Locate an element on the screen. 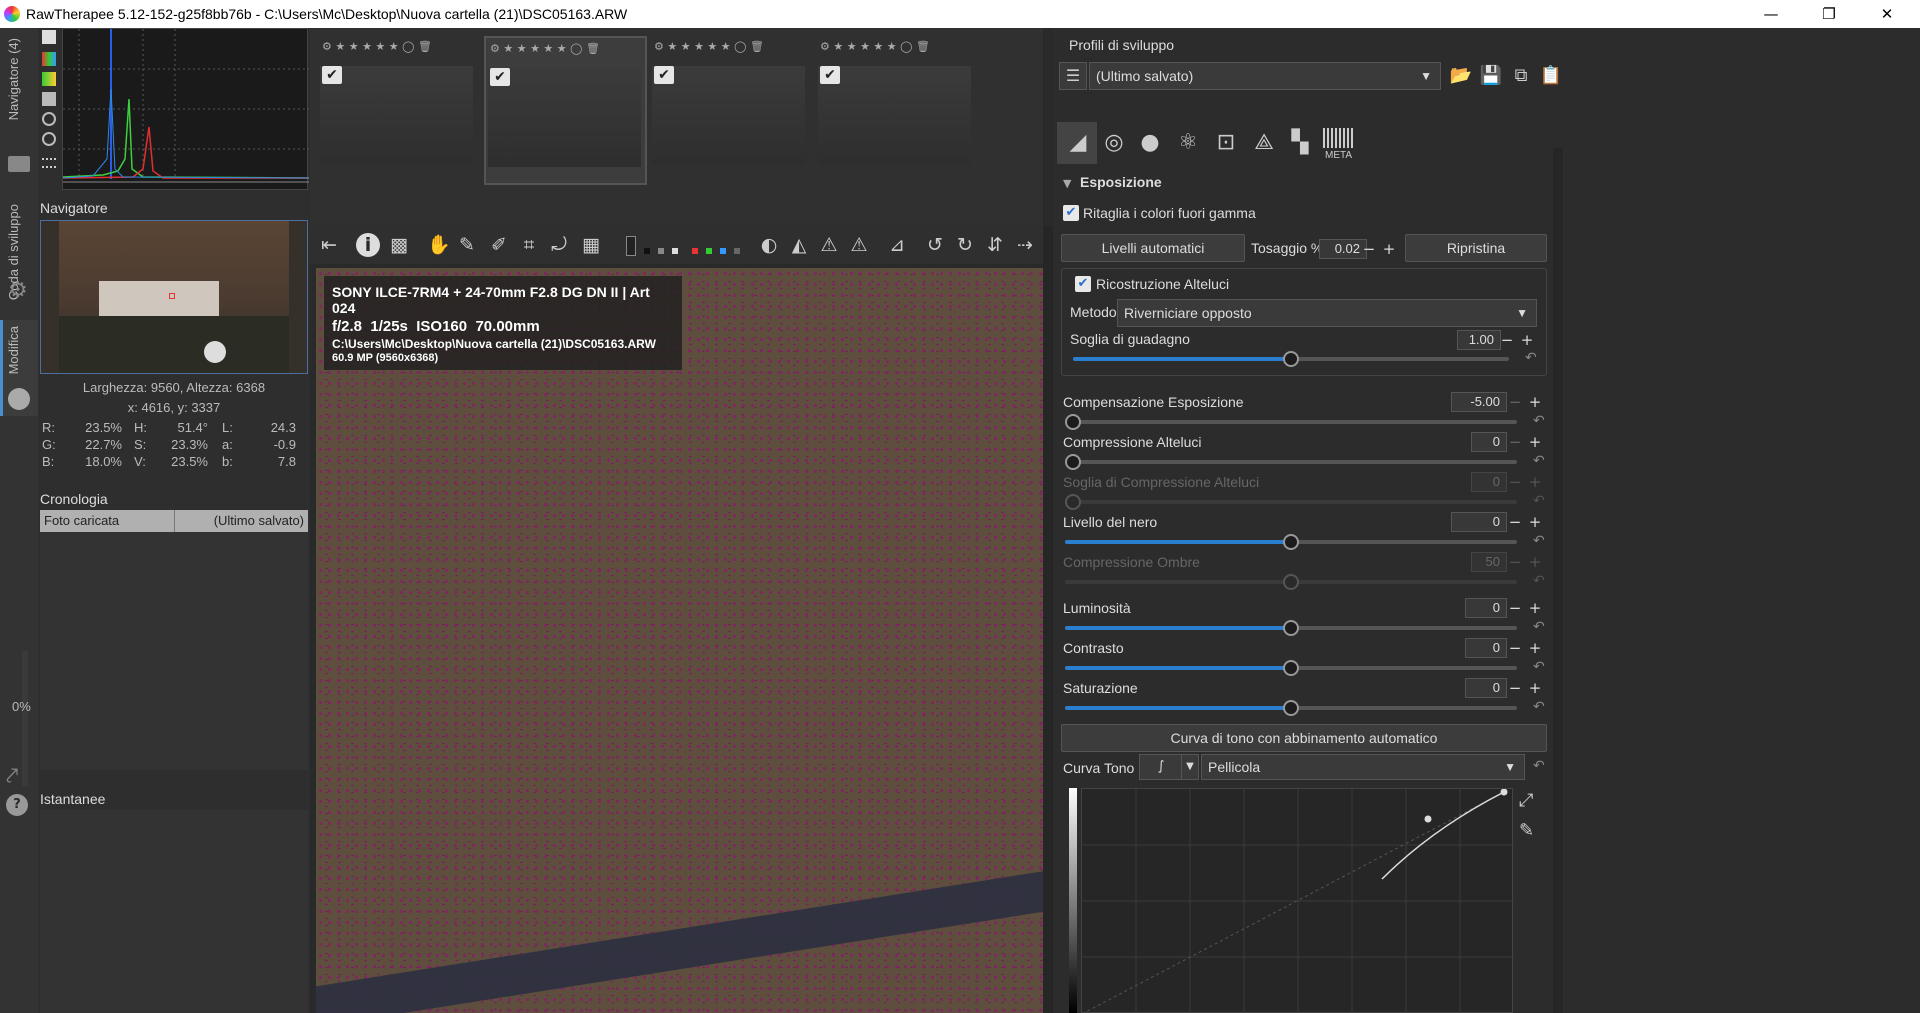 The image size is (1920, 1013). profile-dropdown: (Ultimo salvato) ▼ is located at coordinates (1265, 76).